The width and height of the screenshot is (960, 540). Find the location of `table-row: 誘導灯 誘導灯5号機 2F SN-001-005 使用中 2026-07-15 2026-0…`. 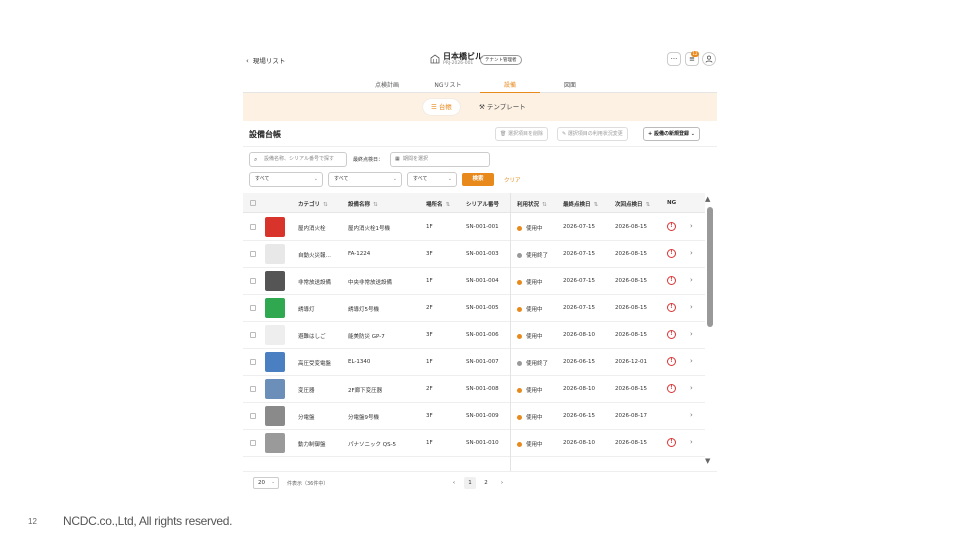

table-row: 誘導灯 誘導灯5号機 2F SN-001-005 使用中 2026-07-15 2026-0… is located at coordinates (474, 308).